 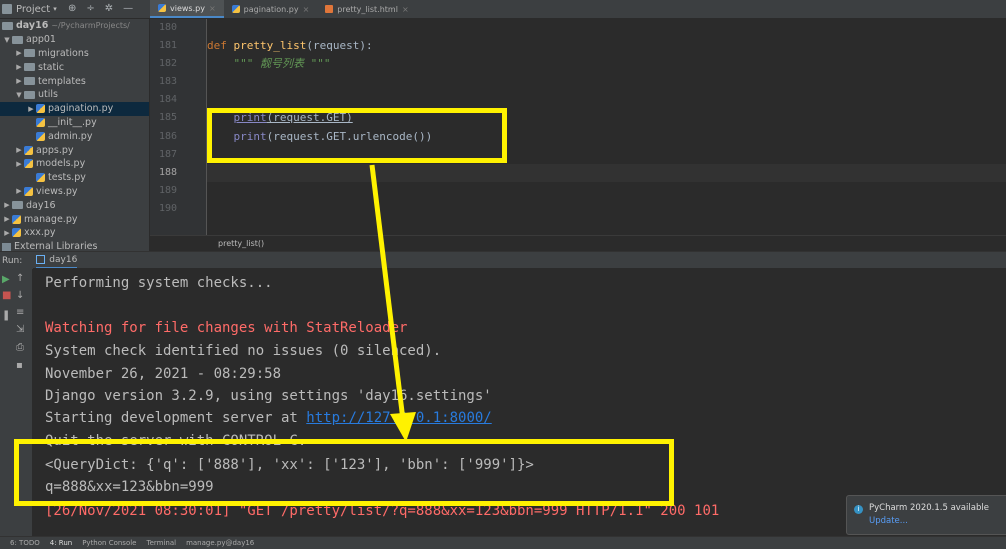 I want to click on arrow-head, so click(x=403, y=427).